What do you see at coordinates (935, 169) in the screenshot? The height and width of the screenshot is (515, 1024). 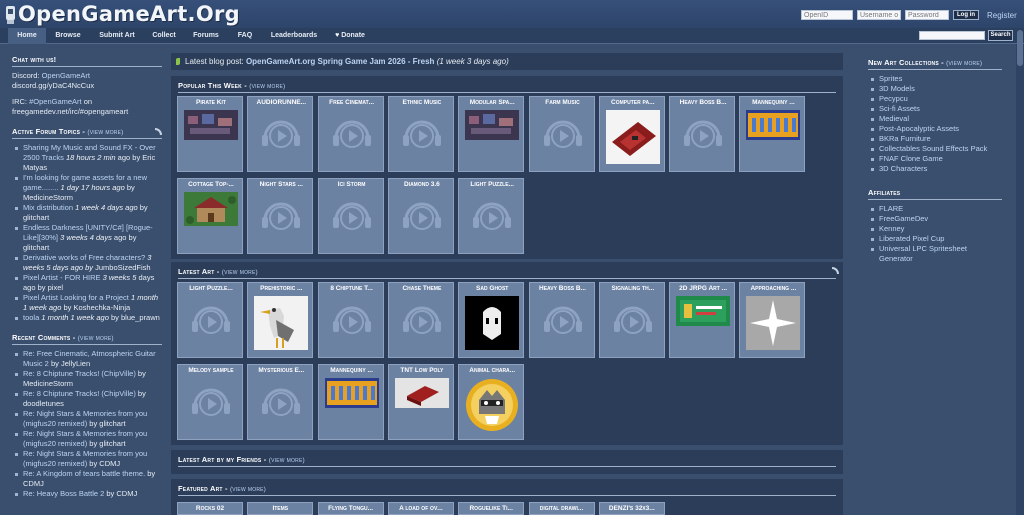 I see `collection-link: 3D Characters` at bounding box center [935, 169].